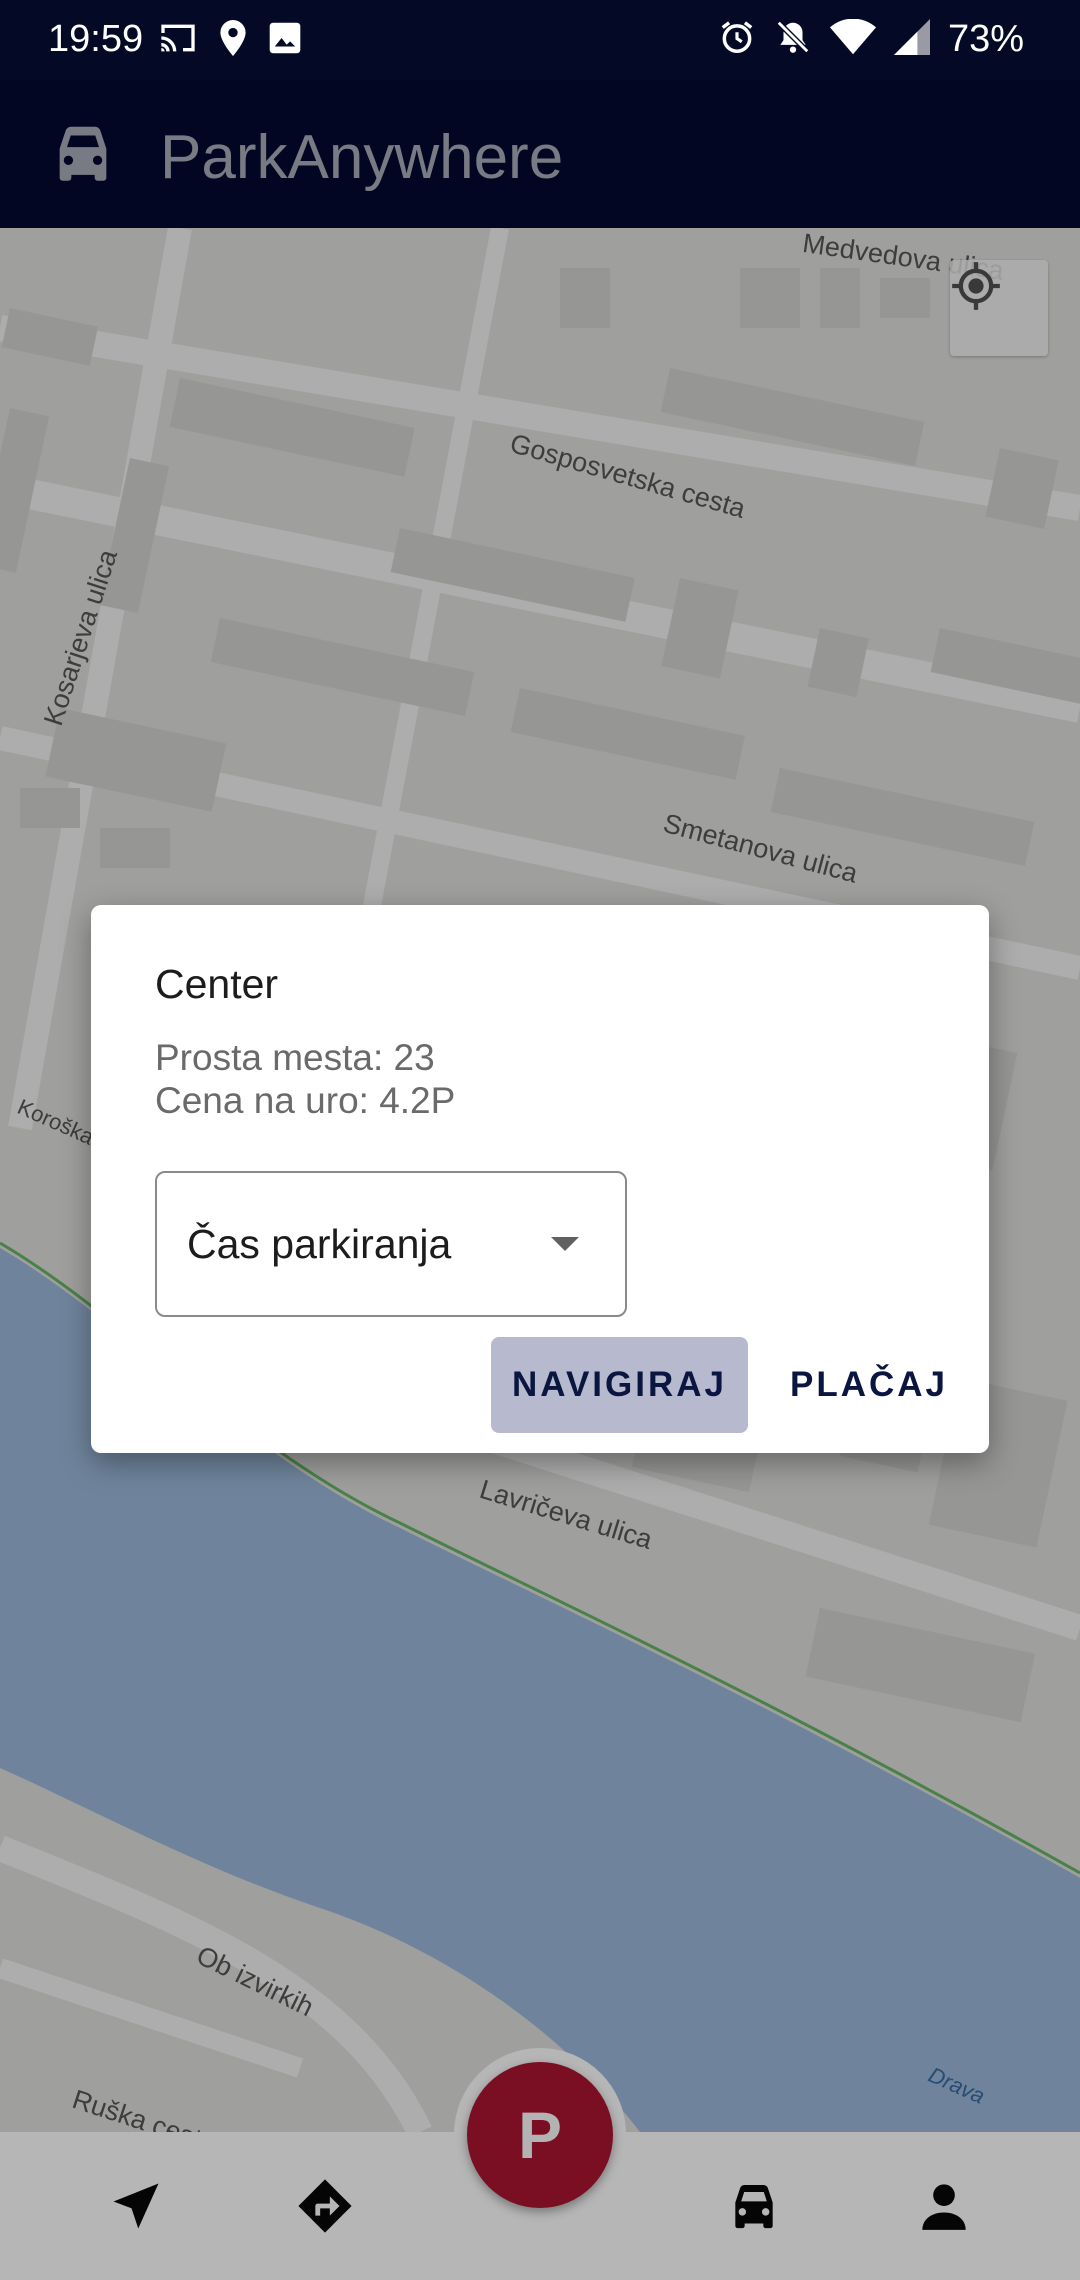 This screenshot has width=1080, height=2280. Describe the element at coordinates (136, 2206) in the screenshot. I see `navigation-icon` at that location.